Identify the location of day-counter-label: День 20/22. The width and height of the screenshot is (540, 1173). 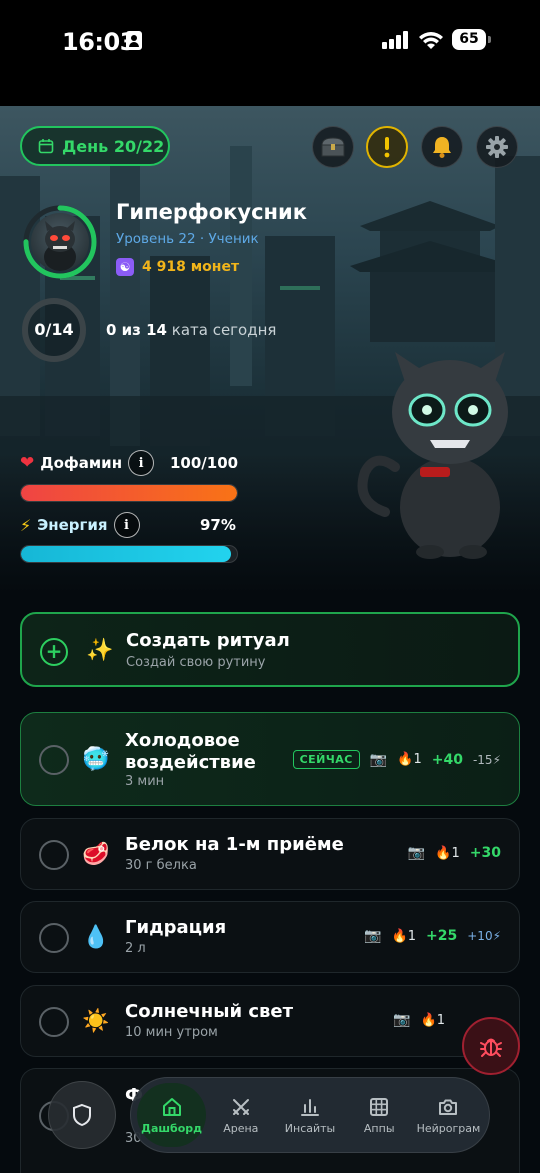
(113, 146).